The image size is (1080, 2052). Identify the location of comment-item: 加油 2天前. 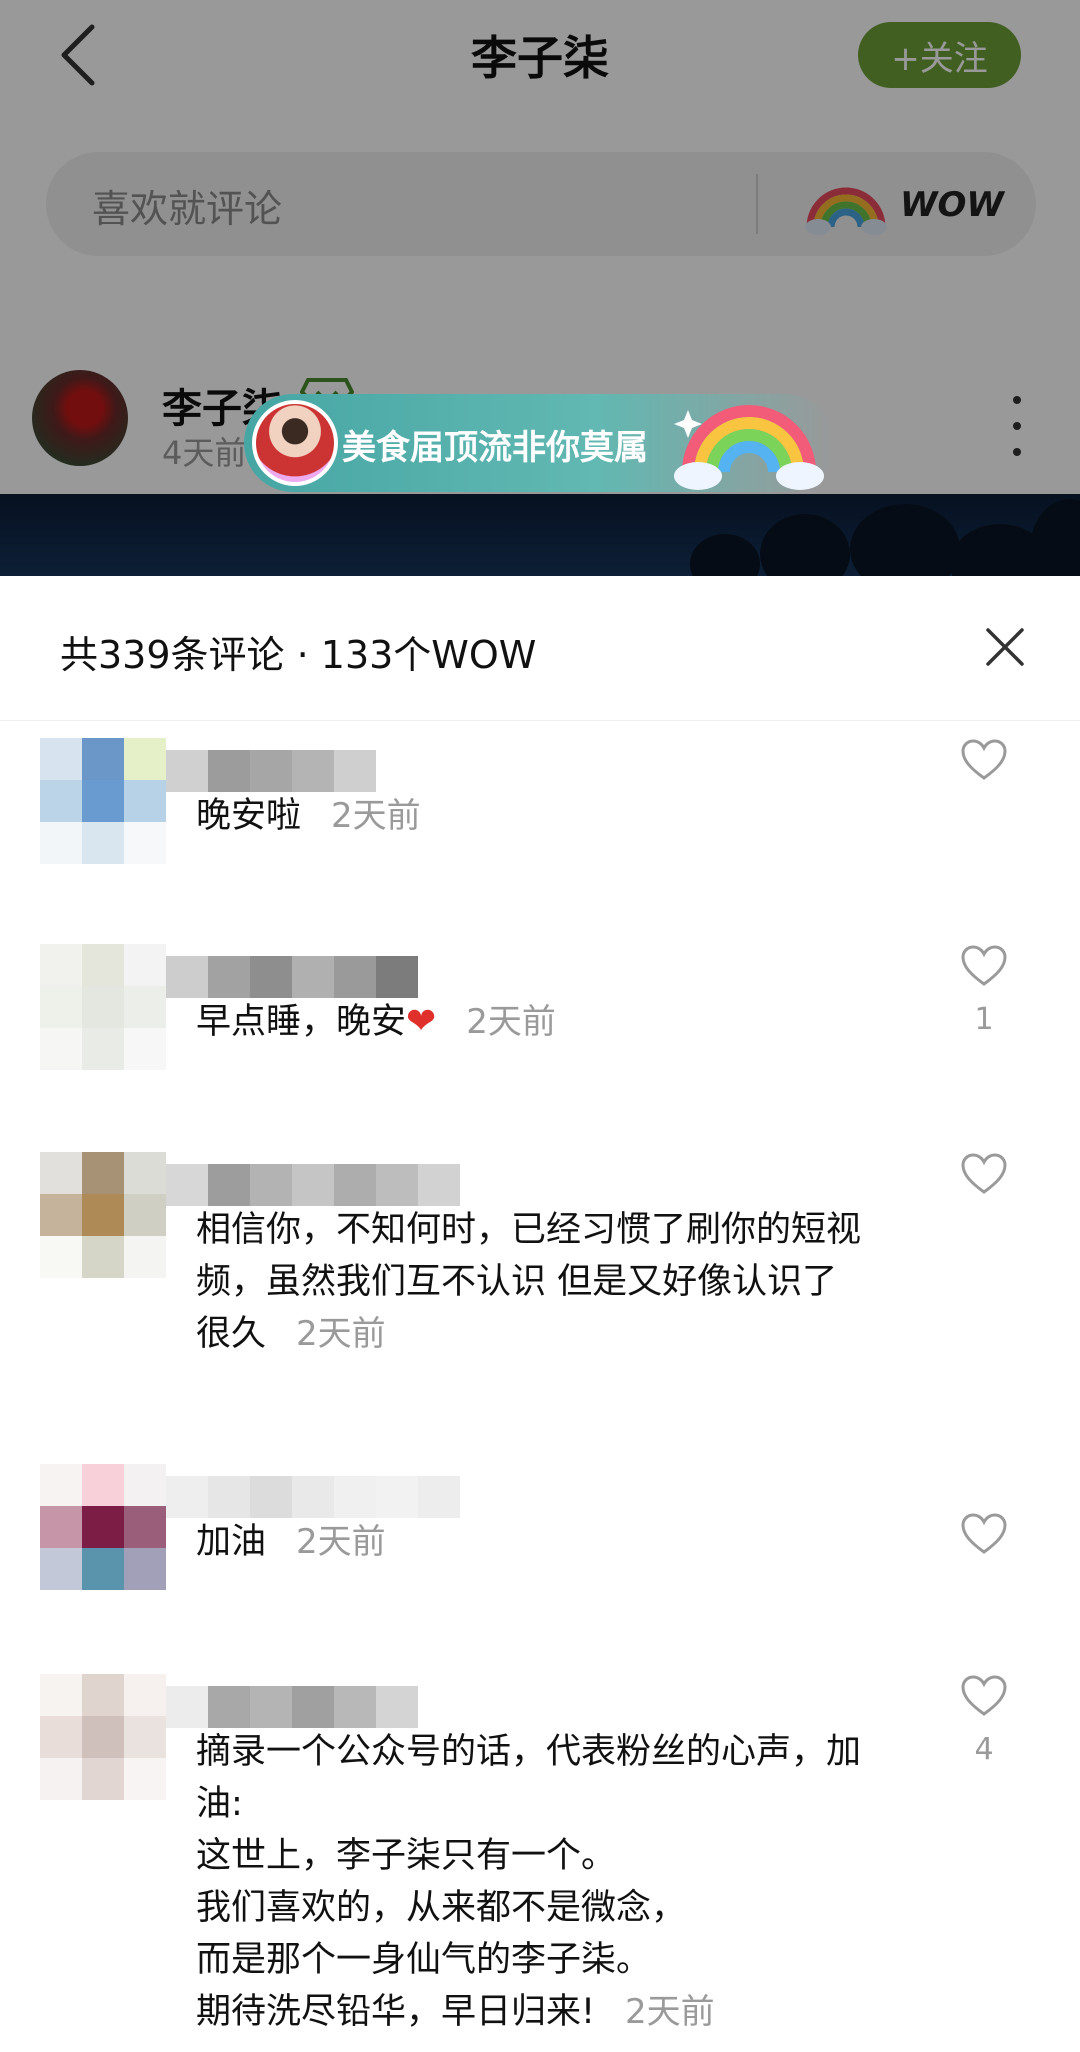
(540, 1549).